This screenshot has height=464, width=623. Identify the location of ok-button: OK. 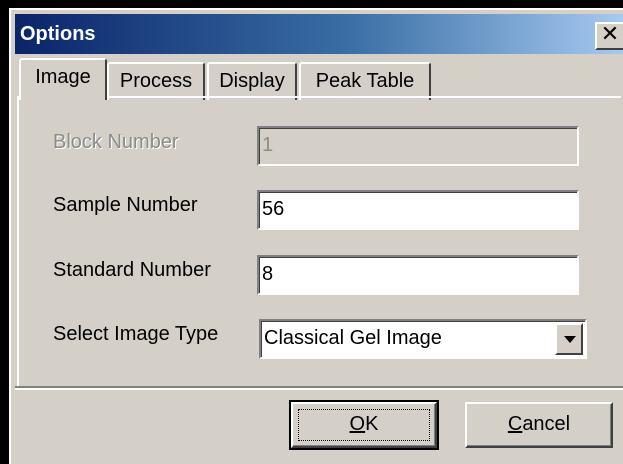
(364, 425).